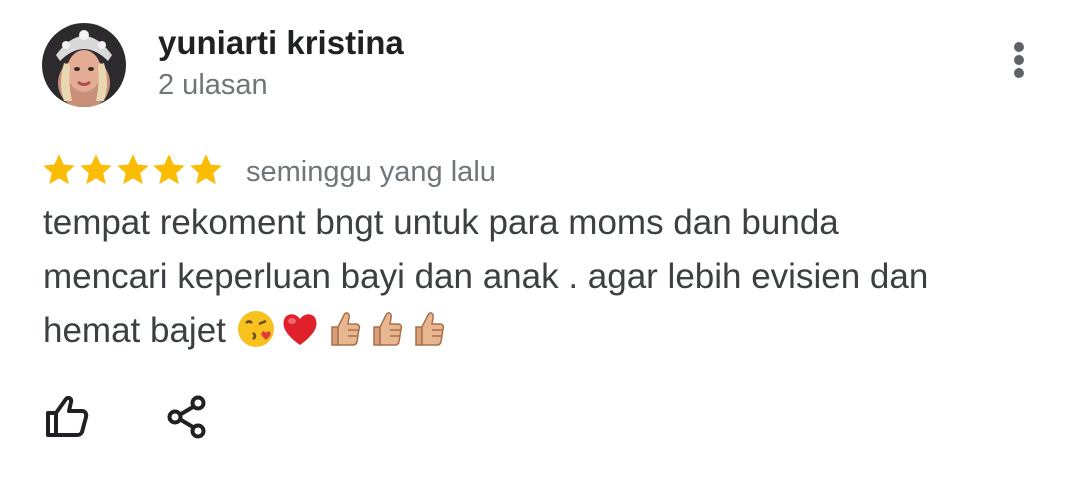 The height and width of the screenshot is (482, 1080). I want to click on thumbs-up-outline-icon, so click(67, 416).